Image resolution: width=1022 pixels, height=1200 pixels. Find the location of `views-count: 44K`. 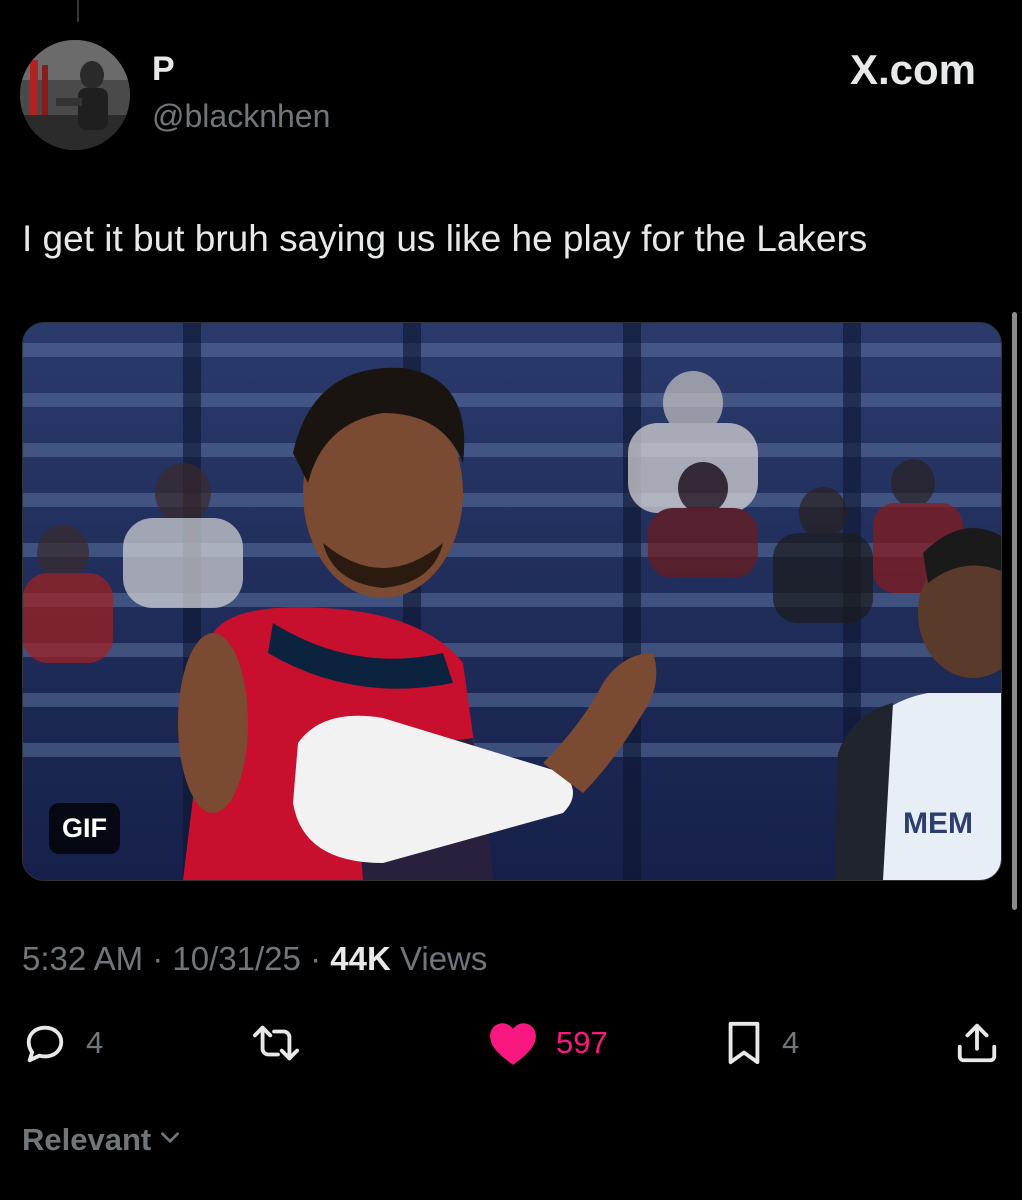

views-count: 44K is located at coordinates (360, 958).